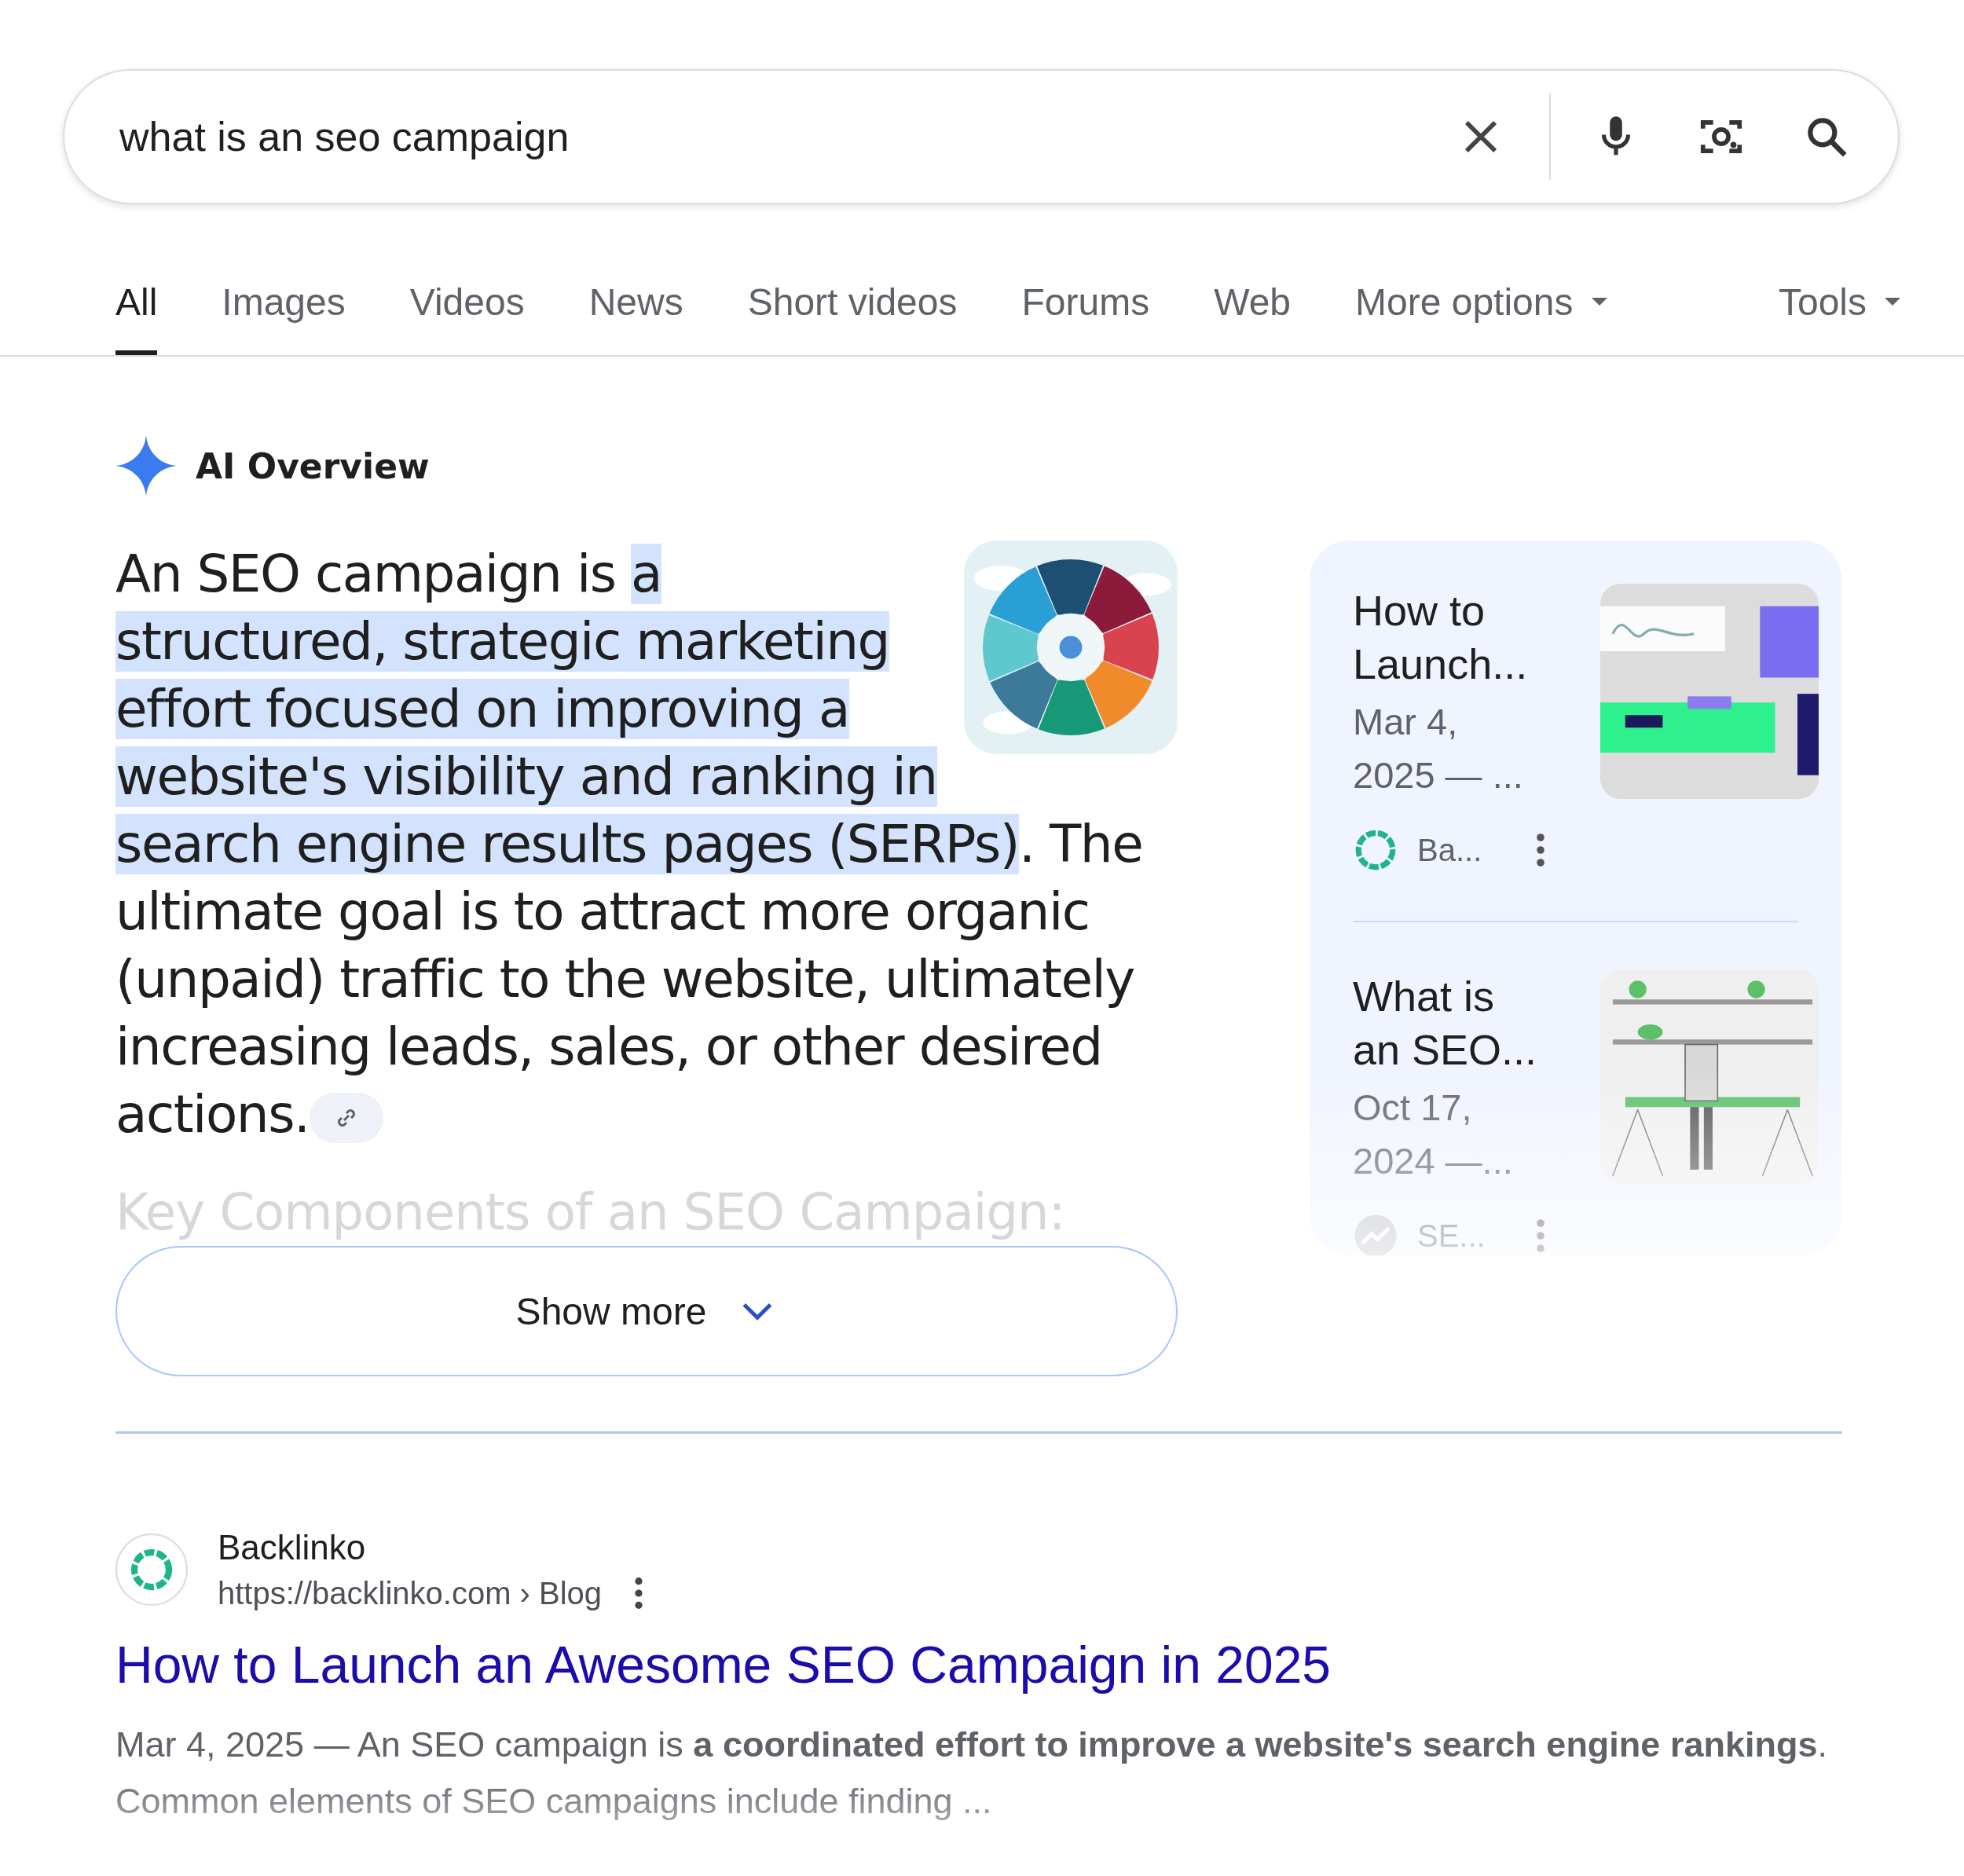 This screenshot has width=1964, height=1876. I want to click on result-url: https://backlinko.com › Blog, so click(410, 1593).